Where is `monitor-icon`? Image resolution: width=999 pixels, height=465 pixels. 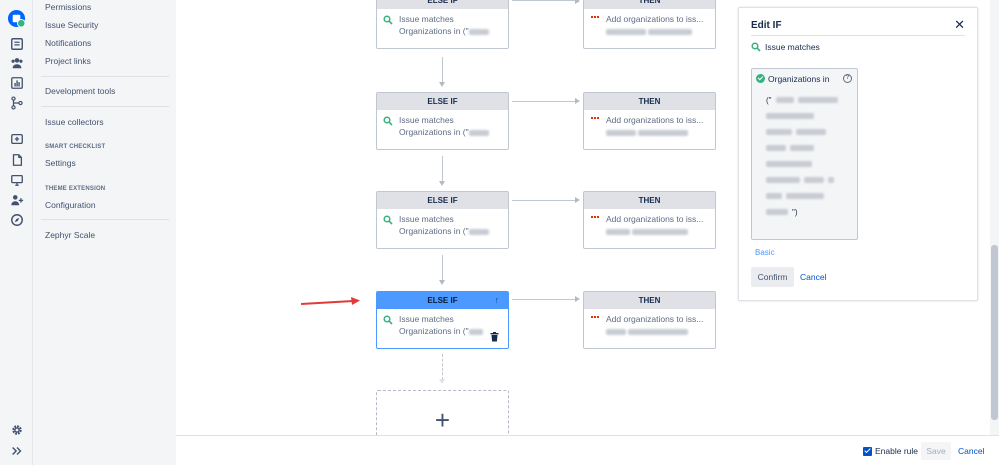 monitor-icon is located at coordinates (16, 179).